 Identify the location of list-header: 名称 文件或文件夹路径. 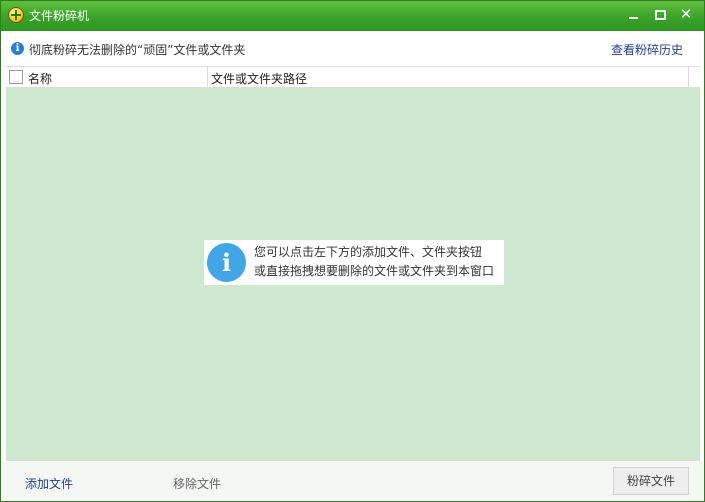
(353, 77).